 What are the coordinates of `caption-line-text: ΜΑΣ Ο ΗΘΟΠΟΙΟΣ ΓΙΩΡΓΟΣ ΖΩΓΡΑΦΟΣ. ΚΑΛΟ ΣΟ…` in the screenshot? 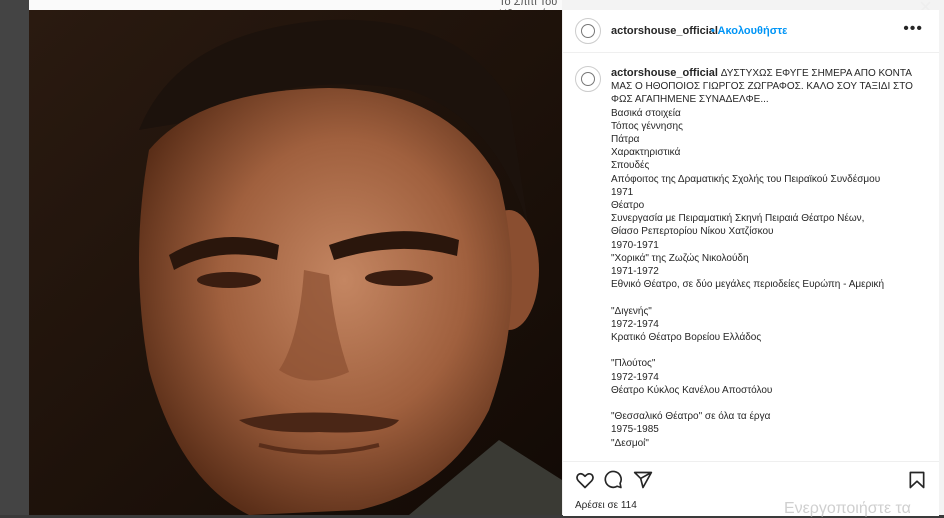 It's located at (762, 87).